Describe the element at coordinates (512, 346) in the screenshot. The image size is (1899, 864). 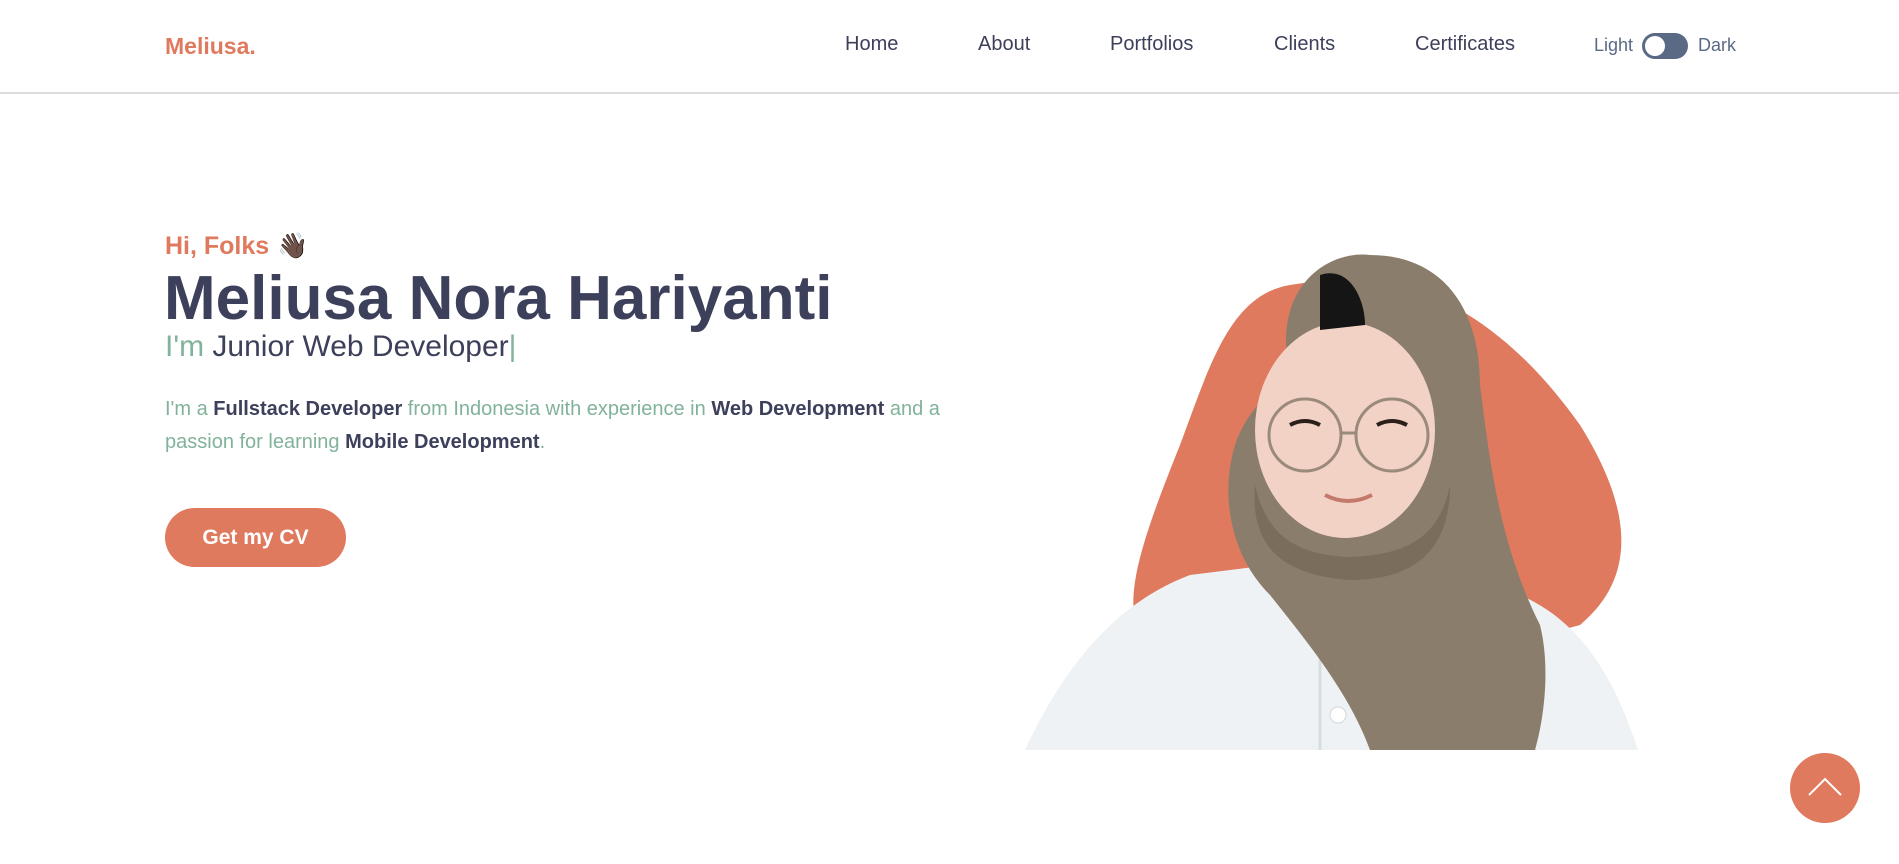
I see `typing-cursor: |` at that location.